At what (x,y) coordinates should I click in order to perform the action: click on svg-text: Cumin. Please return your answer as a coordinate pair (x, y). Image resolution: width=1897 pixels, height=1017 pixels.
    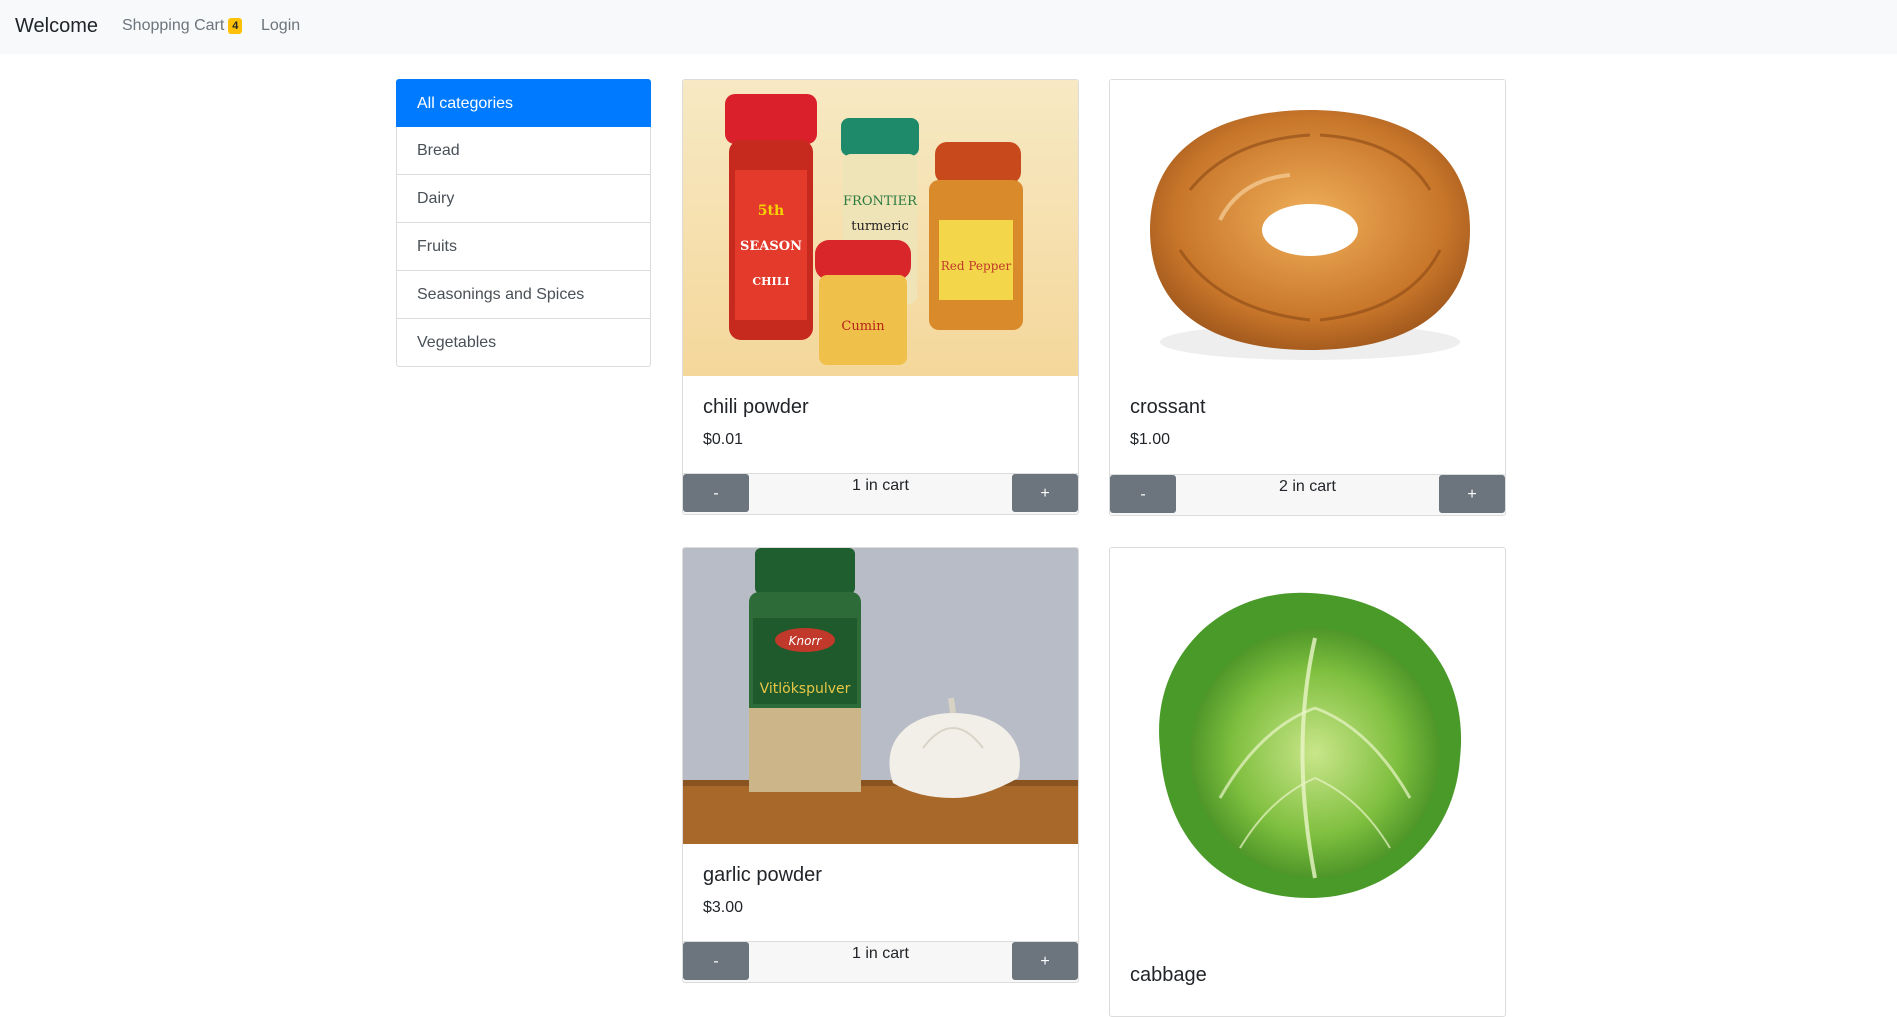
    Looking at the image, I should click on (863, 326).